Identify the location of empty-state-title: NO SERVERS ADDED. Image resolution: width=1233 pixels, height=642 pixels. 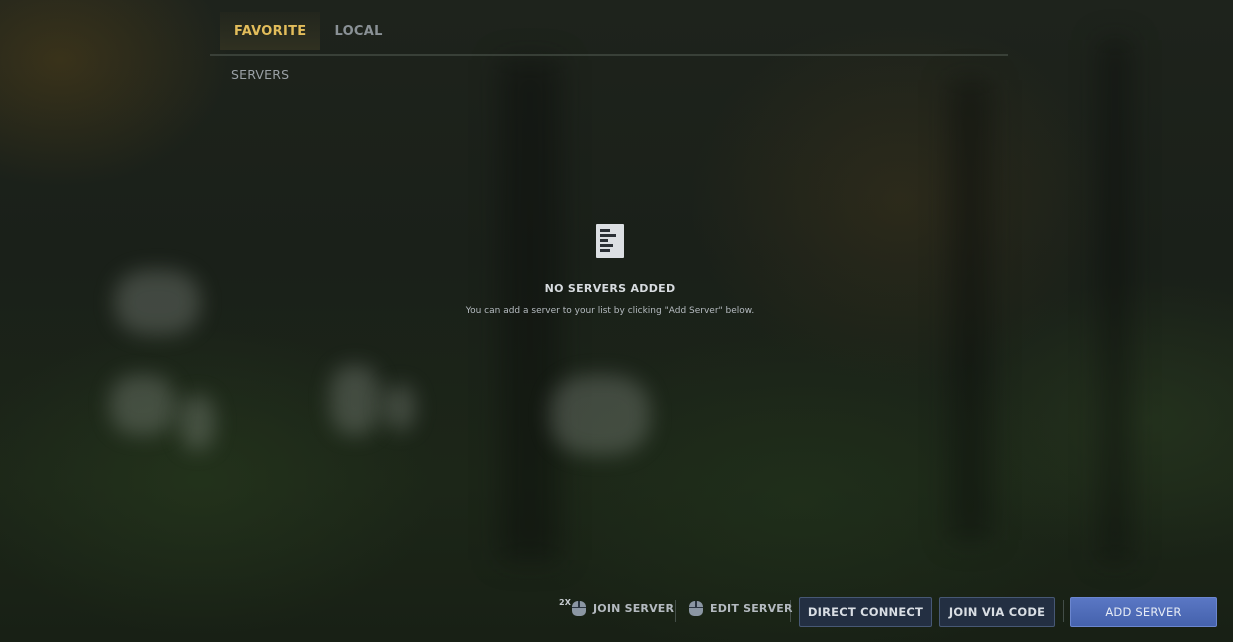
(610, 288).